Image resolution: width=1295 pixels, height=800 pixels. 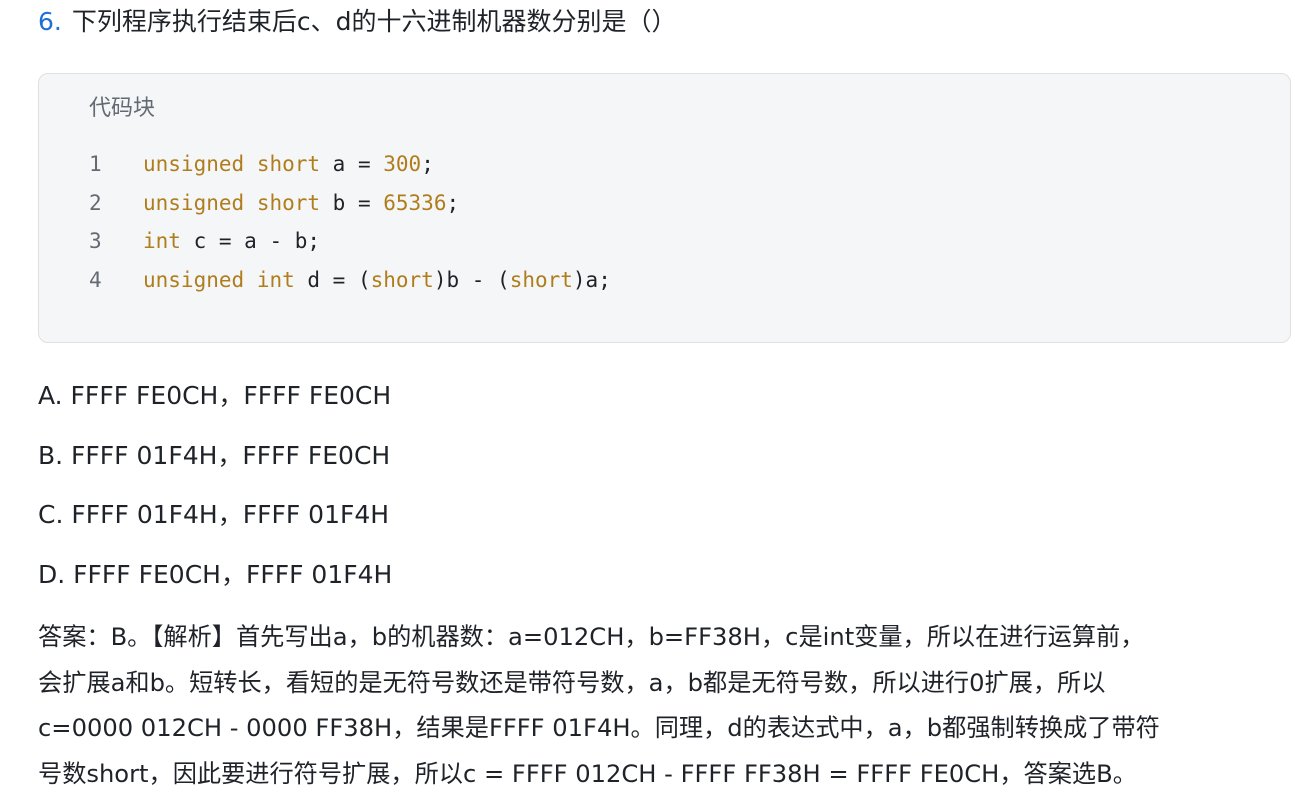 I want to click on code-line: 4 unsigned int d = (short)b - (short)a;, so click(x=350, y=283).